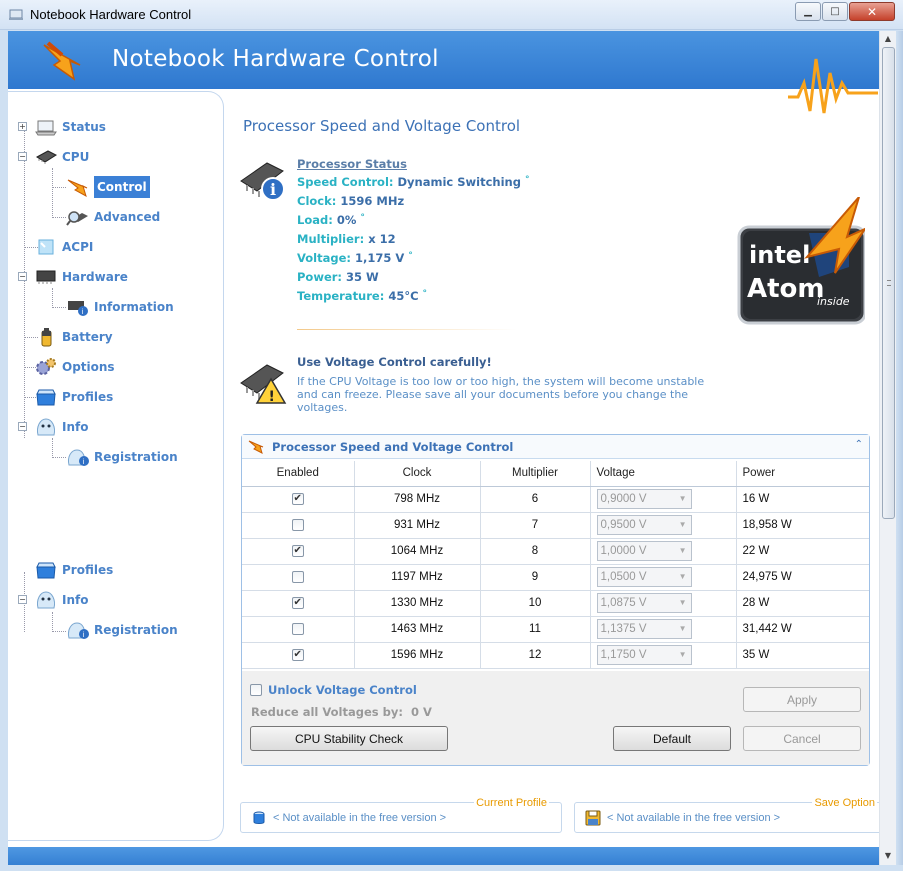 The image size is (903, 871). I want to click on voltage-value: 1,1750 V, so click(623, 655).